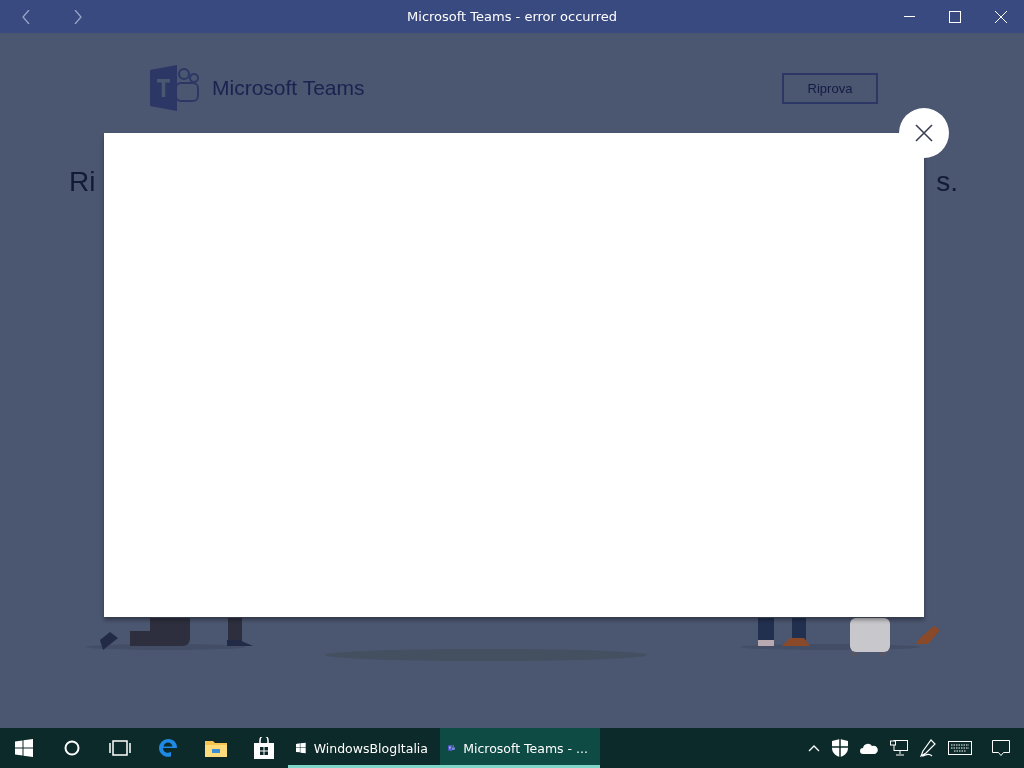  Describe the element at coordinates (512, 16) in the screenshot. I see `window-title: Microsoft Teams - error occurred` at that location.